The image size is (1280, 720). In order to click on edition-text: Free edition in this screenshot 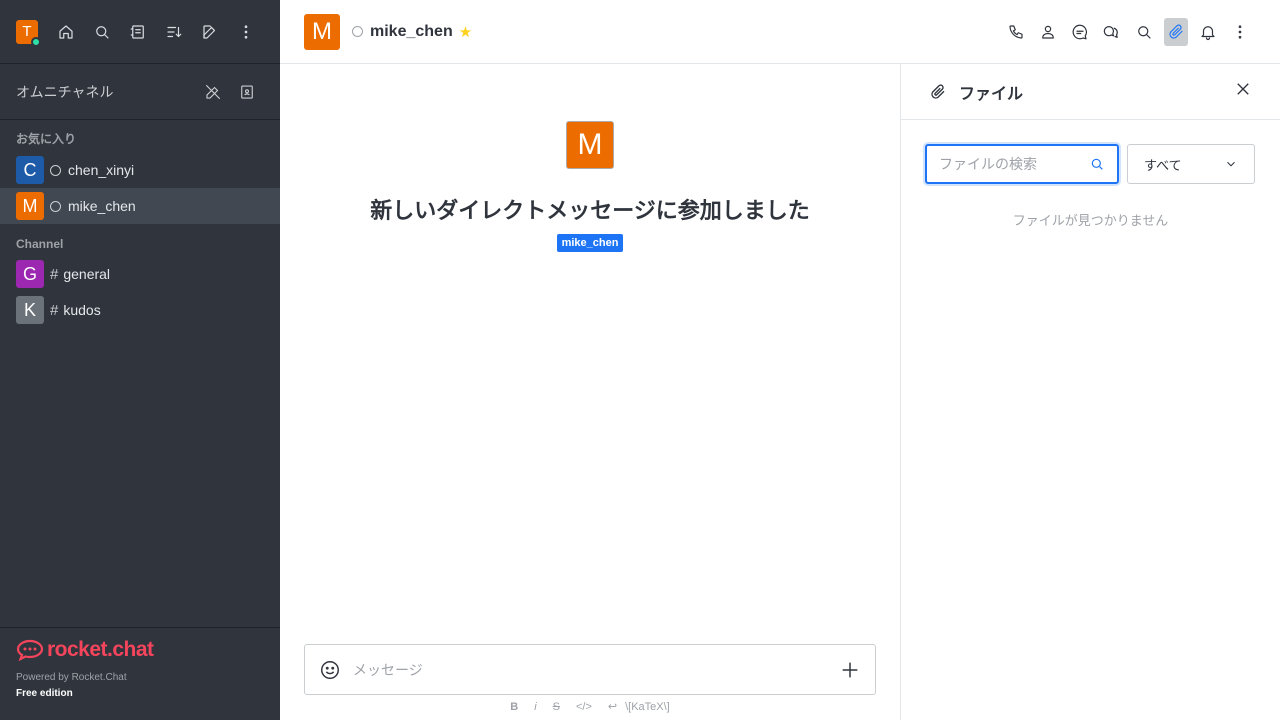, I will do `click(44, 693)`.